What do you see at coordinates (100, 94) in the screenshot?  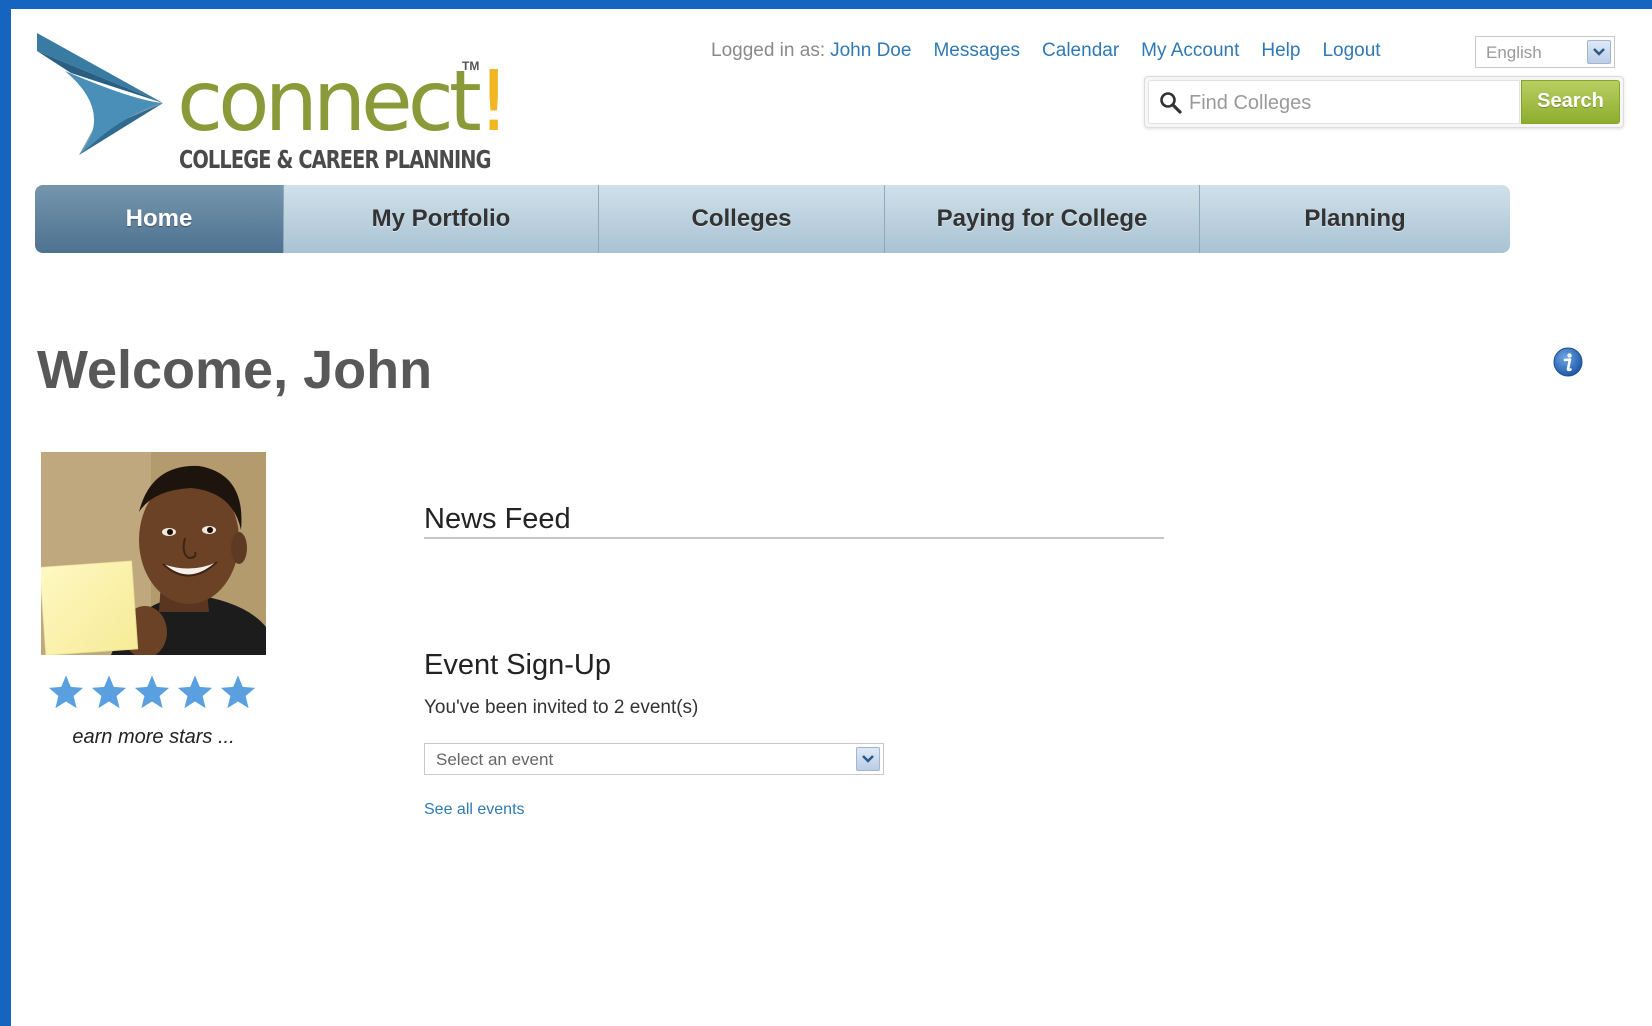 I see `logo-arrow-icon` at bounding box center [100, 94].